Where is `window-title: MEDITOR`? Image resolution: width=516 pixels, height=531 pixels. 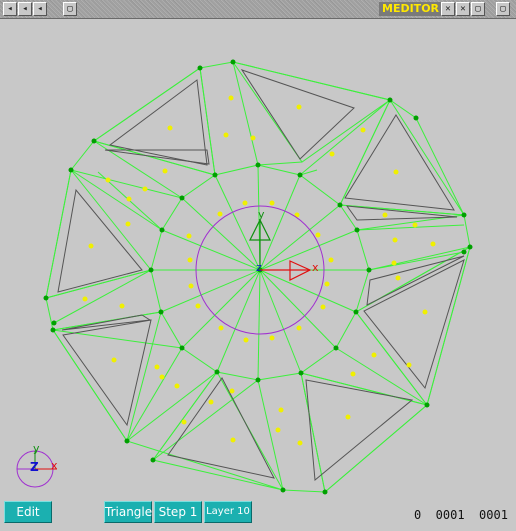
window-title: MEDITOR is located at coordinates (411, 9).